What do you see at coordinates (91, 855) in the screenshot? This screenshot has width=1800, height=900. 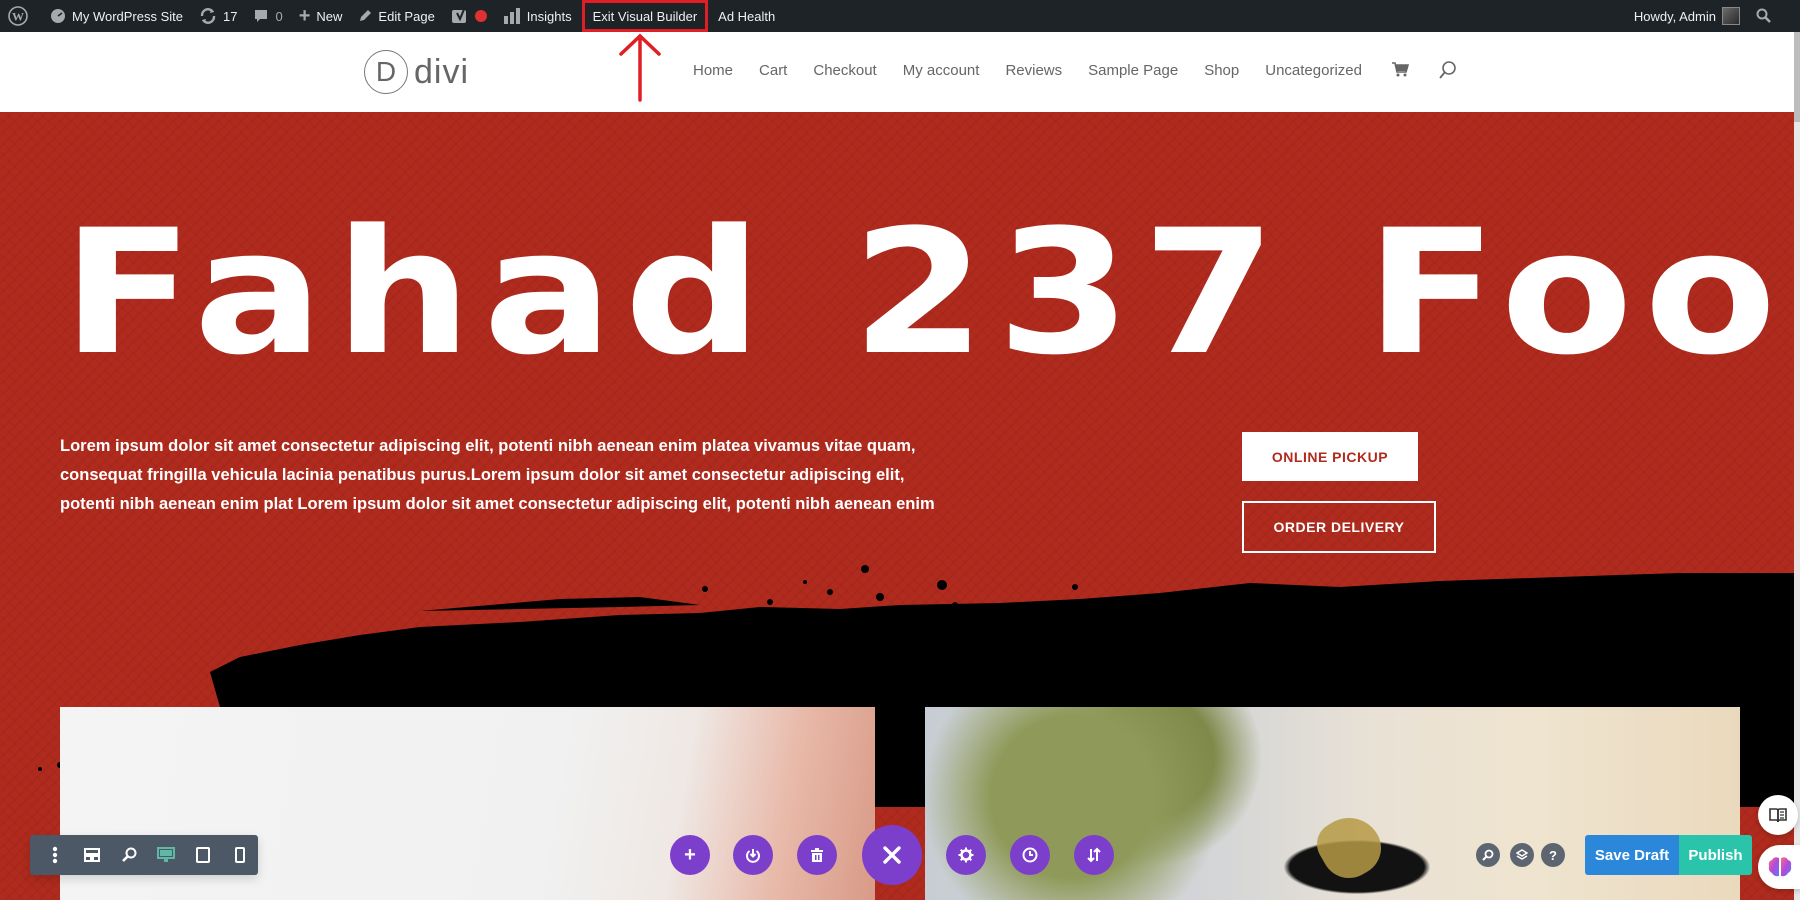 I see `wireframe-view-icon` at bounding box center [91, 855].